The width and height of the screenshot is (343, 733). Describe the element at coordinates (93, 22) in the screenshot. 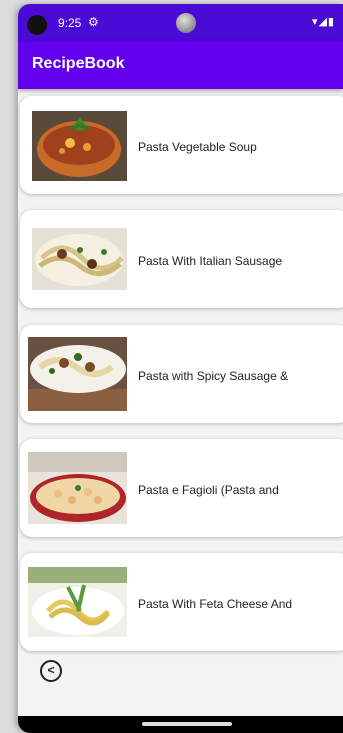

I see `settings-status-icon: ⚙` at that location.